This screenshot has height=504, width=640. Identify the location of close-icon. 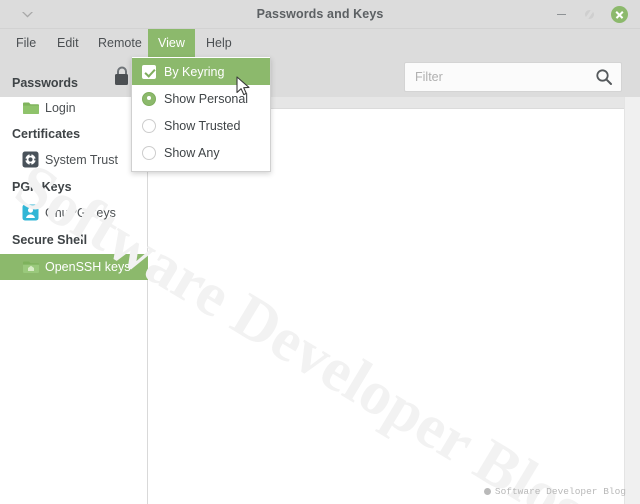
(619, 14).